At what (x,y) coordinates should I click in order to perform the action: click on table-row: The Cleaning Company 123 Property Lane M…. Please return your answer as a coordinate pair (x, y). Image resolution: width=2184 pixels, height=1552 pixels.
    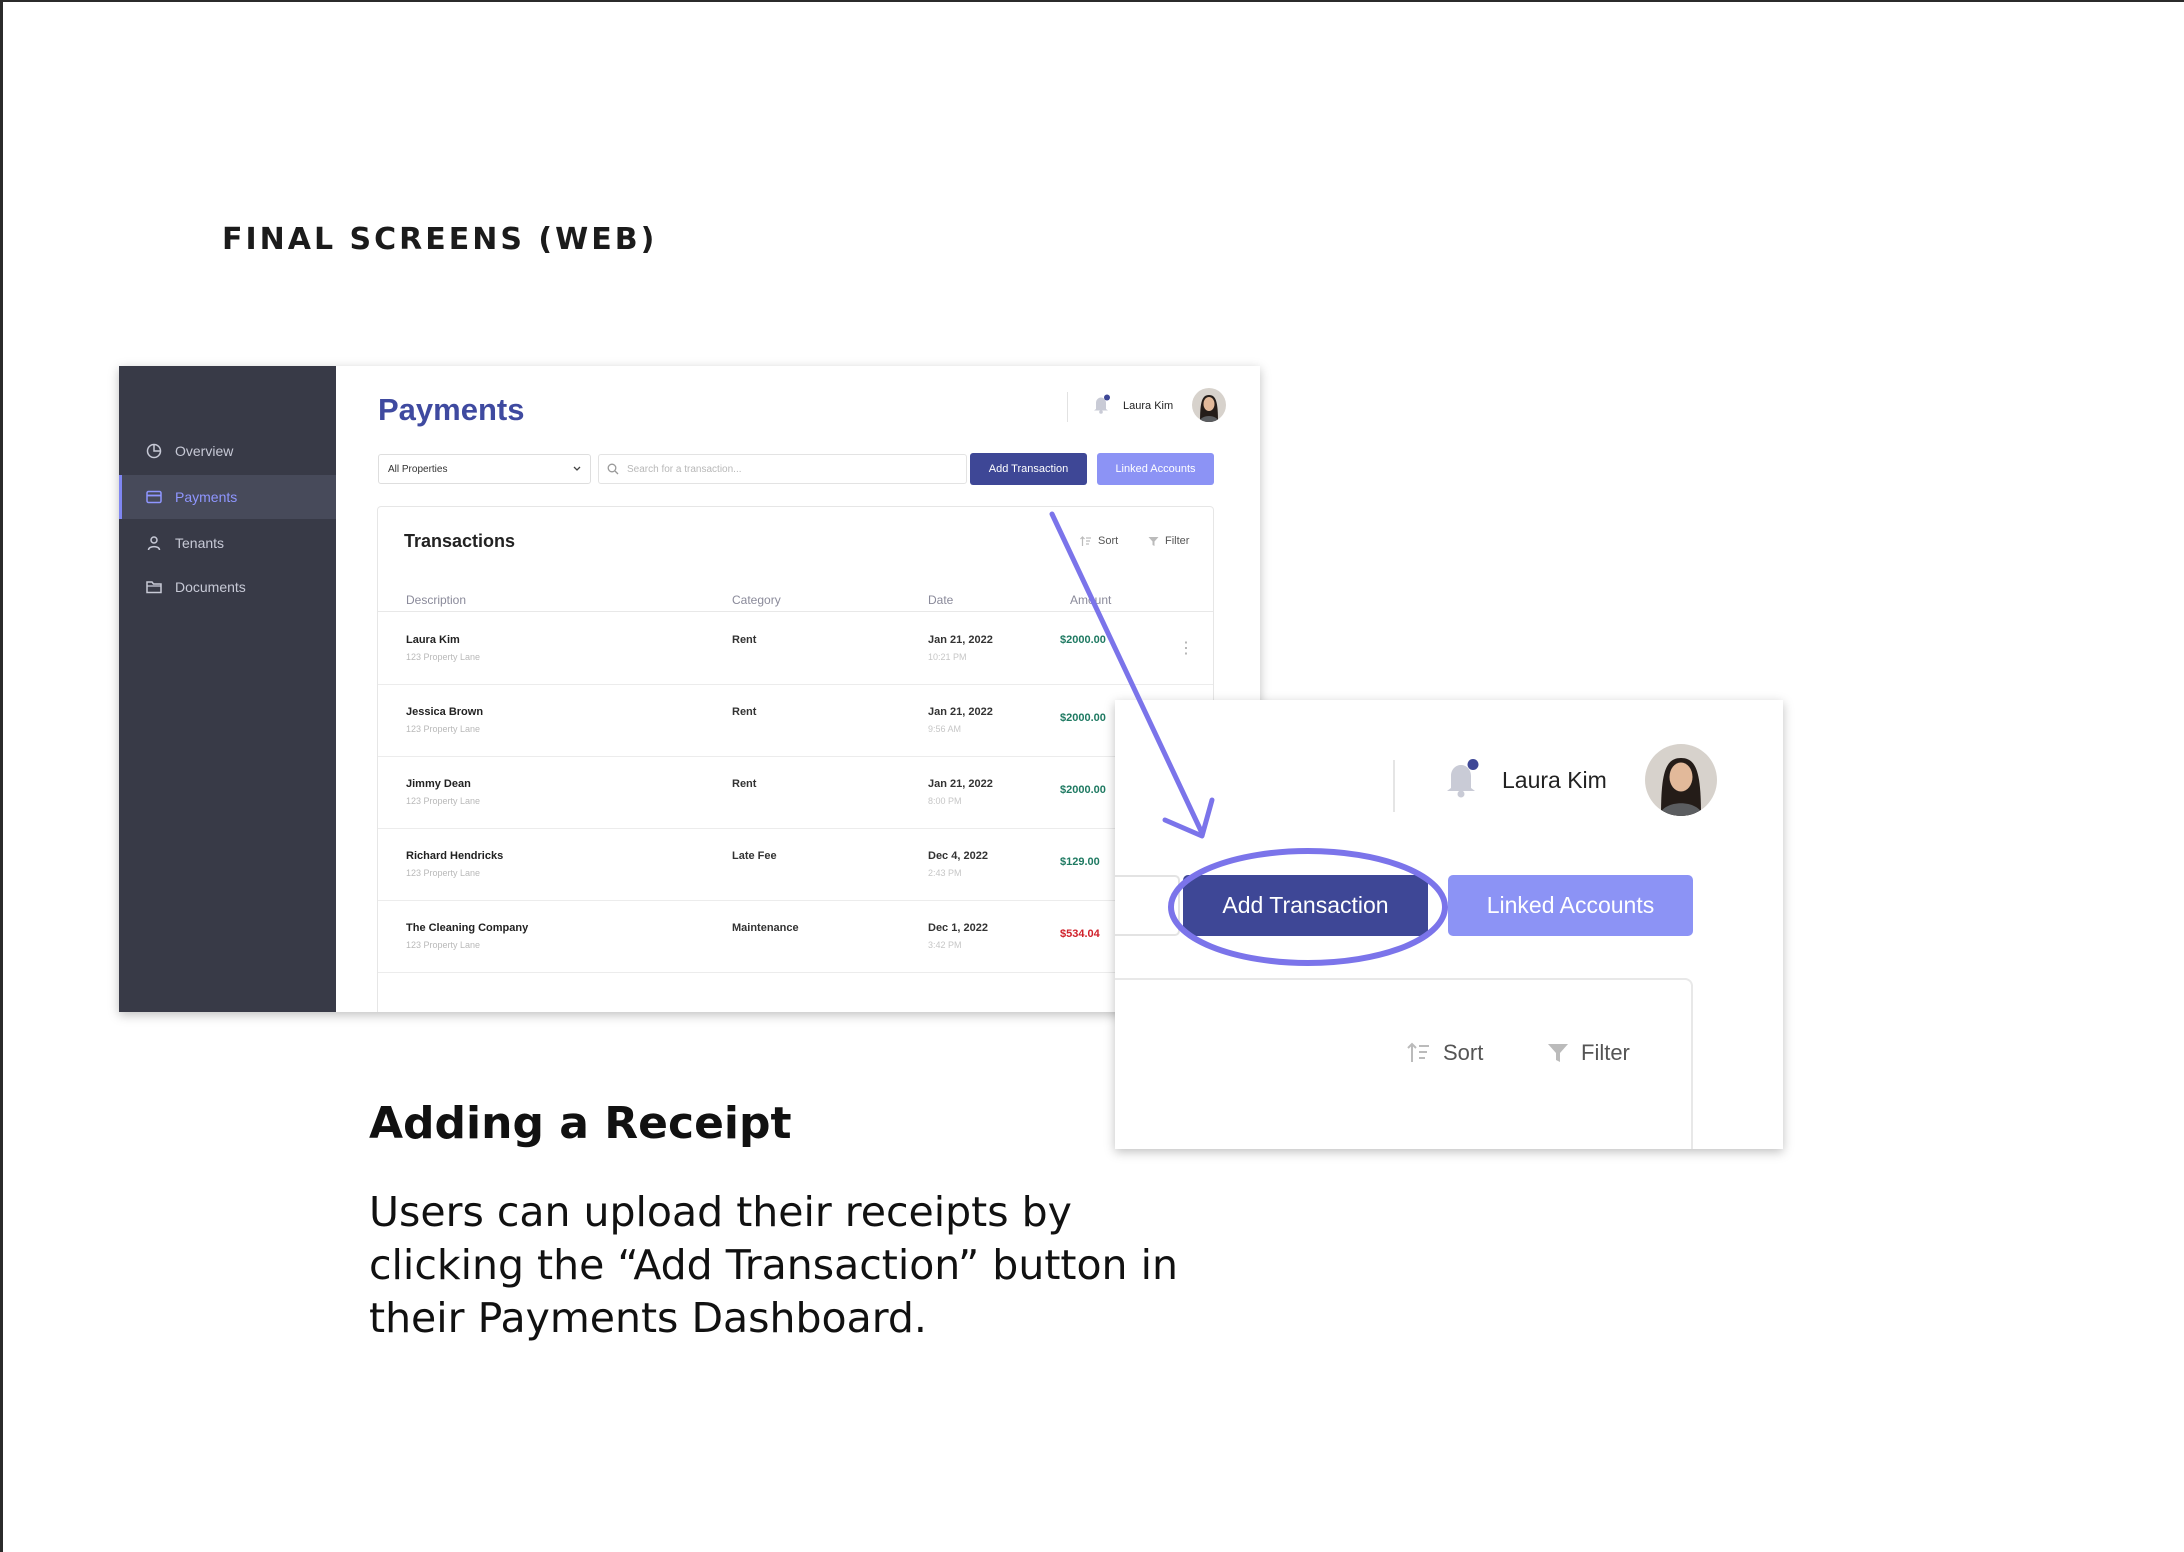
    Looking at the image, I should click on (795, 936).